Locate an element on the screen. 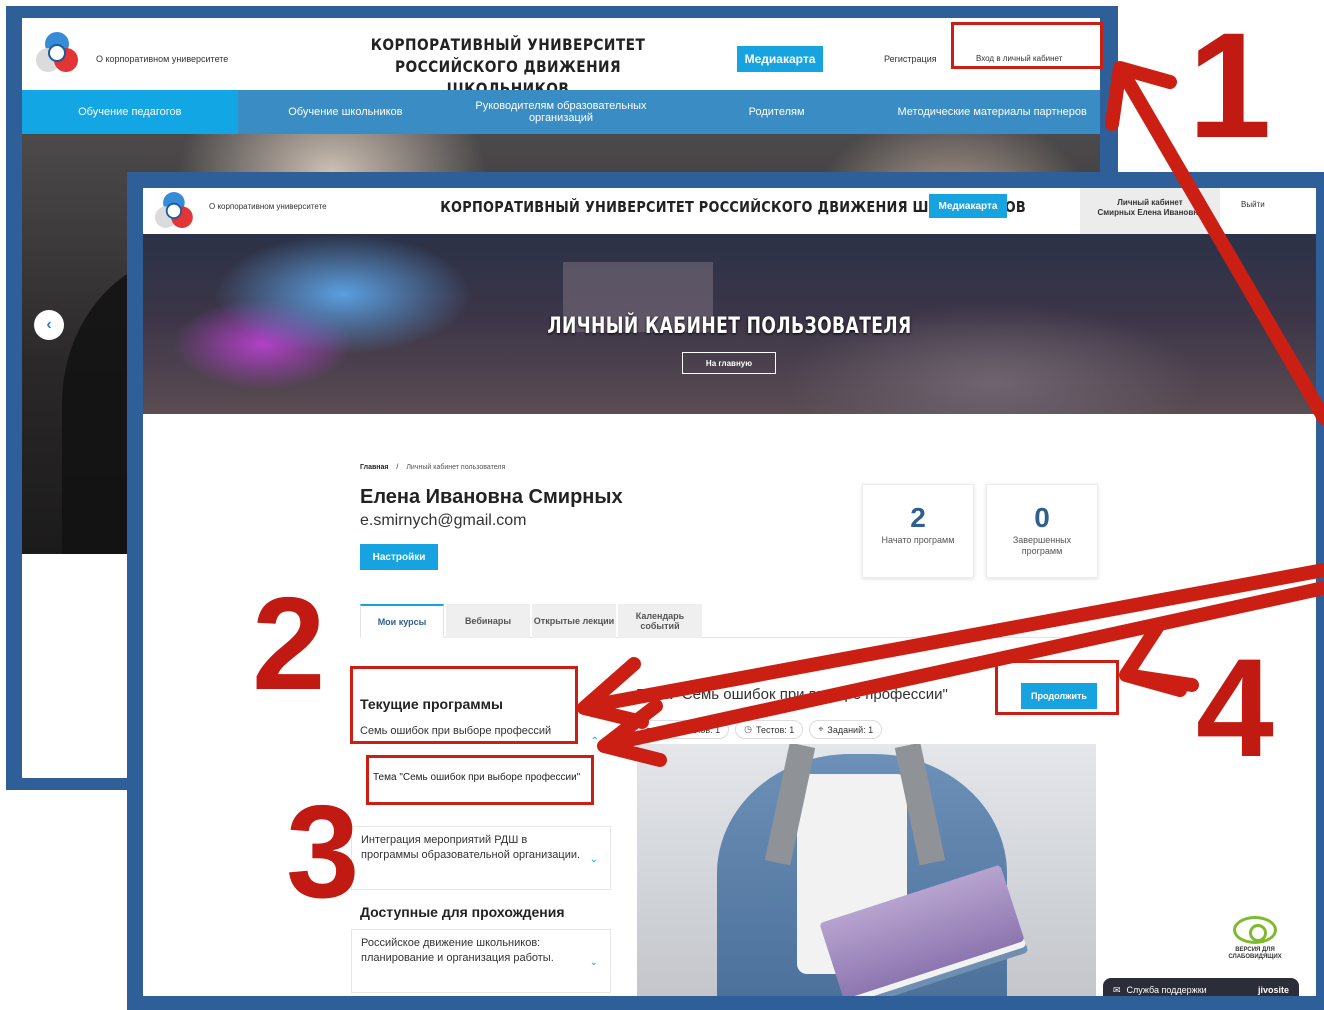 The width and height of the screenshot is (1324, 1010). breadcrumb: Главная / Личный кабинет пользователя is located at coordinates (432, 467).